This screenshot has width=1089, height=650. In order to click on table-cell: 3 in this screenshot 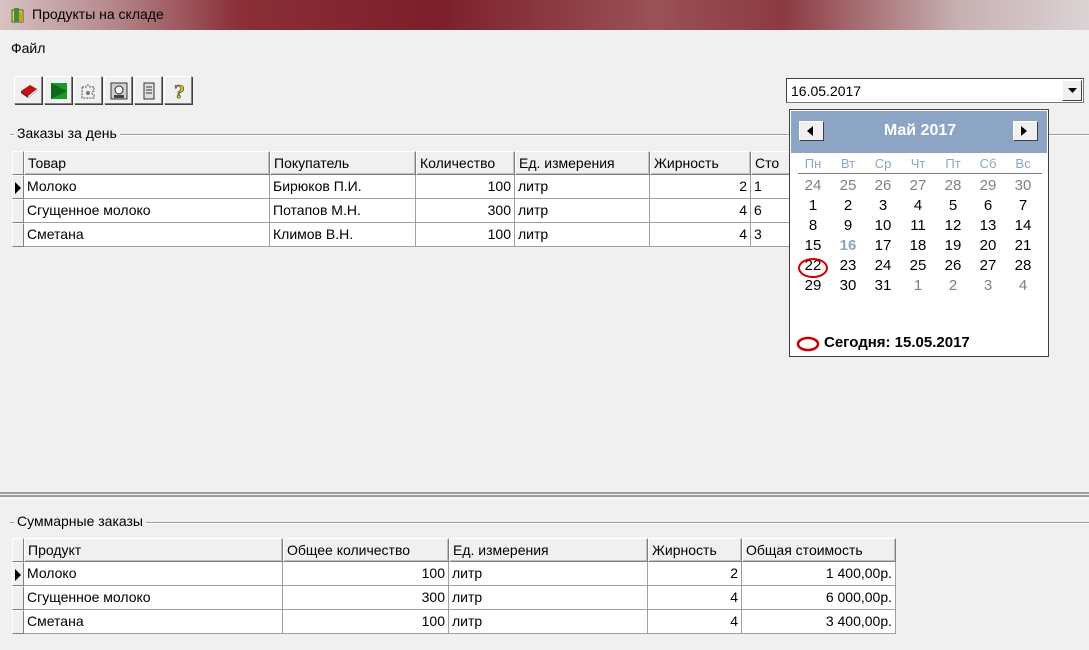, I will do `click(771, 235)`.